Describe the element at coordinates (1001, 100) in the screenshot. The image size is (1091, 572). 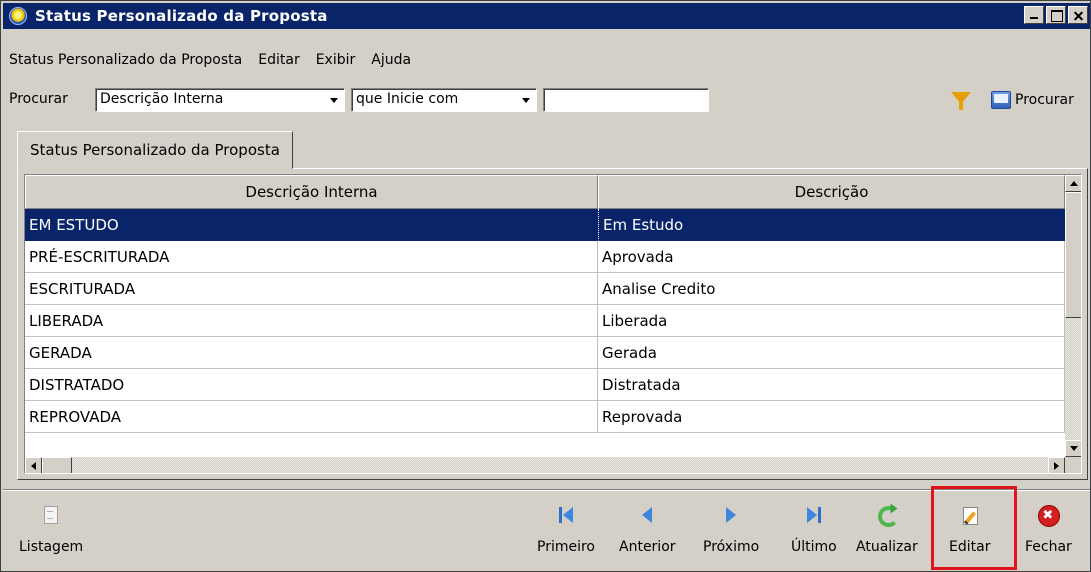
I see `search-window-icon` at that location.